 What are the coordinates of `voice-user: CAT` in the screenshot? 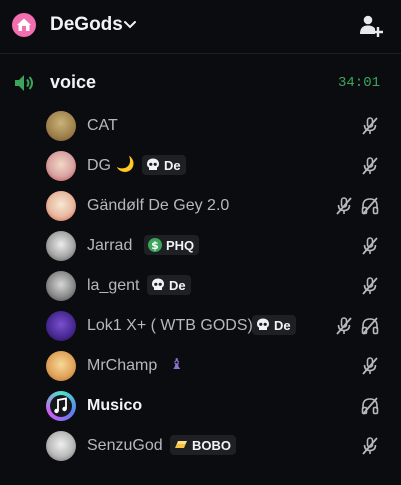 It's located at (215, 126).